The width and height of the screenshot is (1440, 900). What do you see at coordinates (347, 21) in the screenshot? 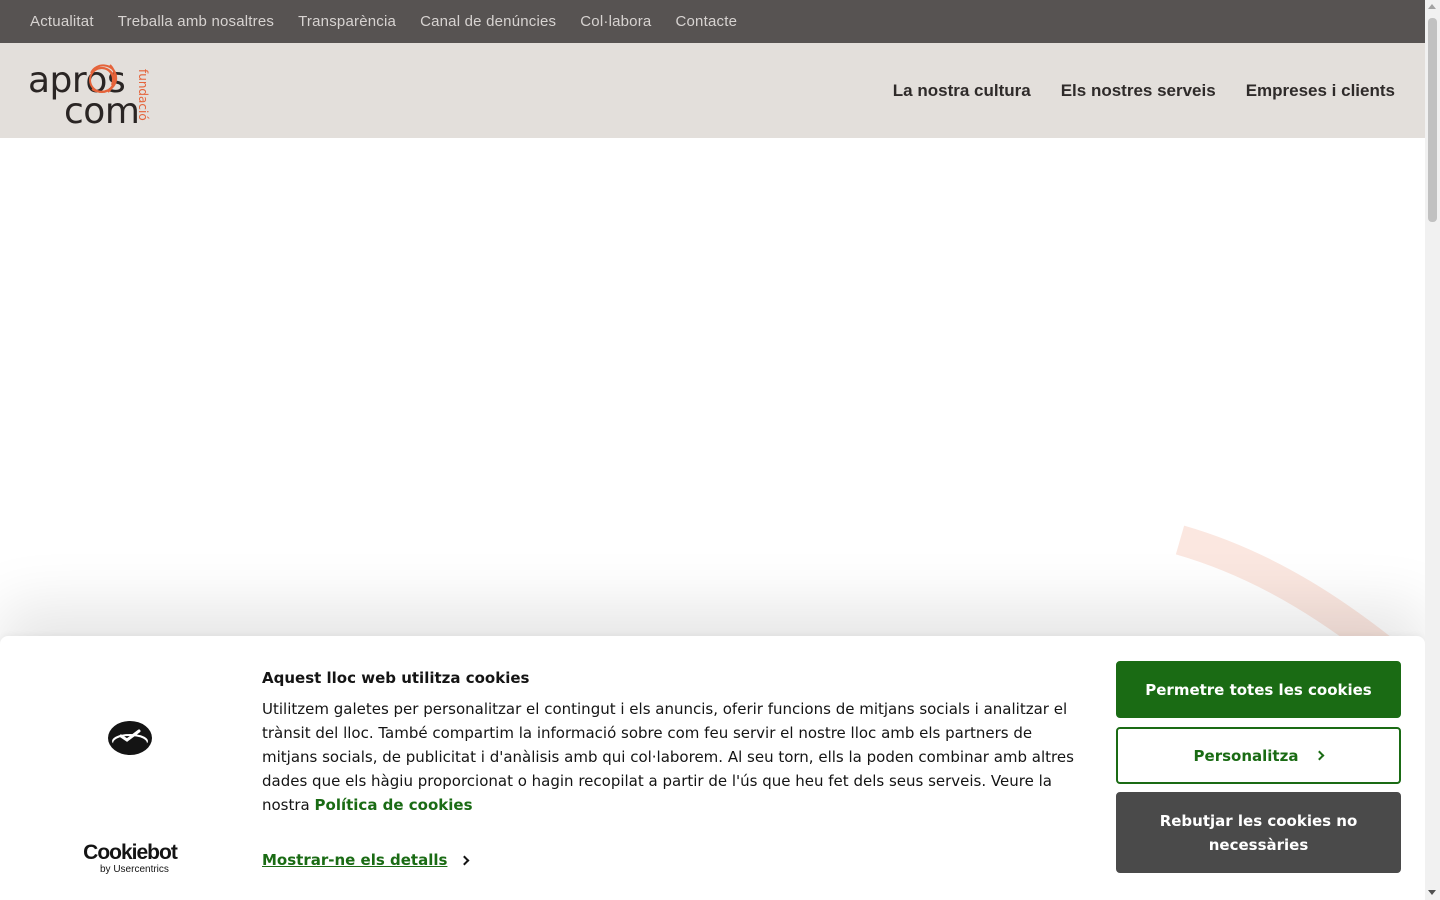
I see `topbar-link-transparencia: Transparència` at bounding box center [347, 21].